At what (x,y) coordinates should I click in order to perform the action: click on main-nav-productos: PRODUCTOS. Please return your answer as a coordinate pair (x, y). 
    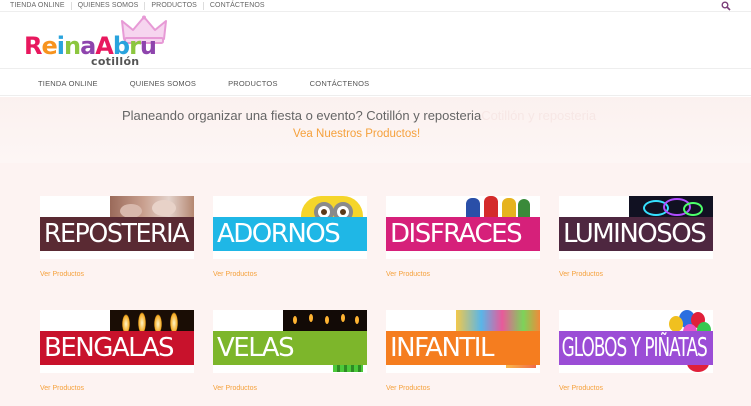
    Looking at the image, I should click on (253, 83).